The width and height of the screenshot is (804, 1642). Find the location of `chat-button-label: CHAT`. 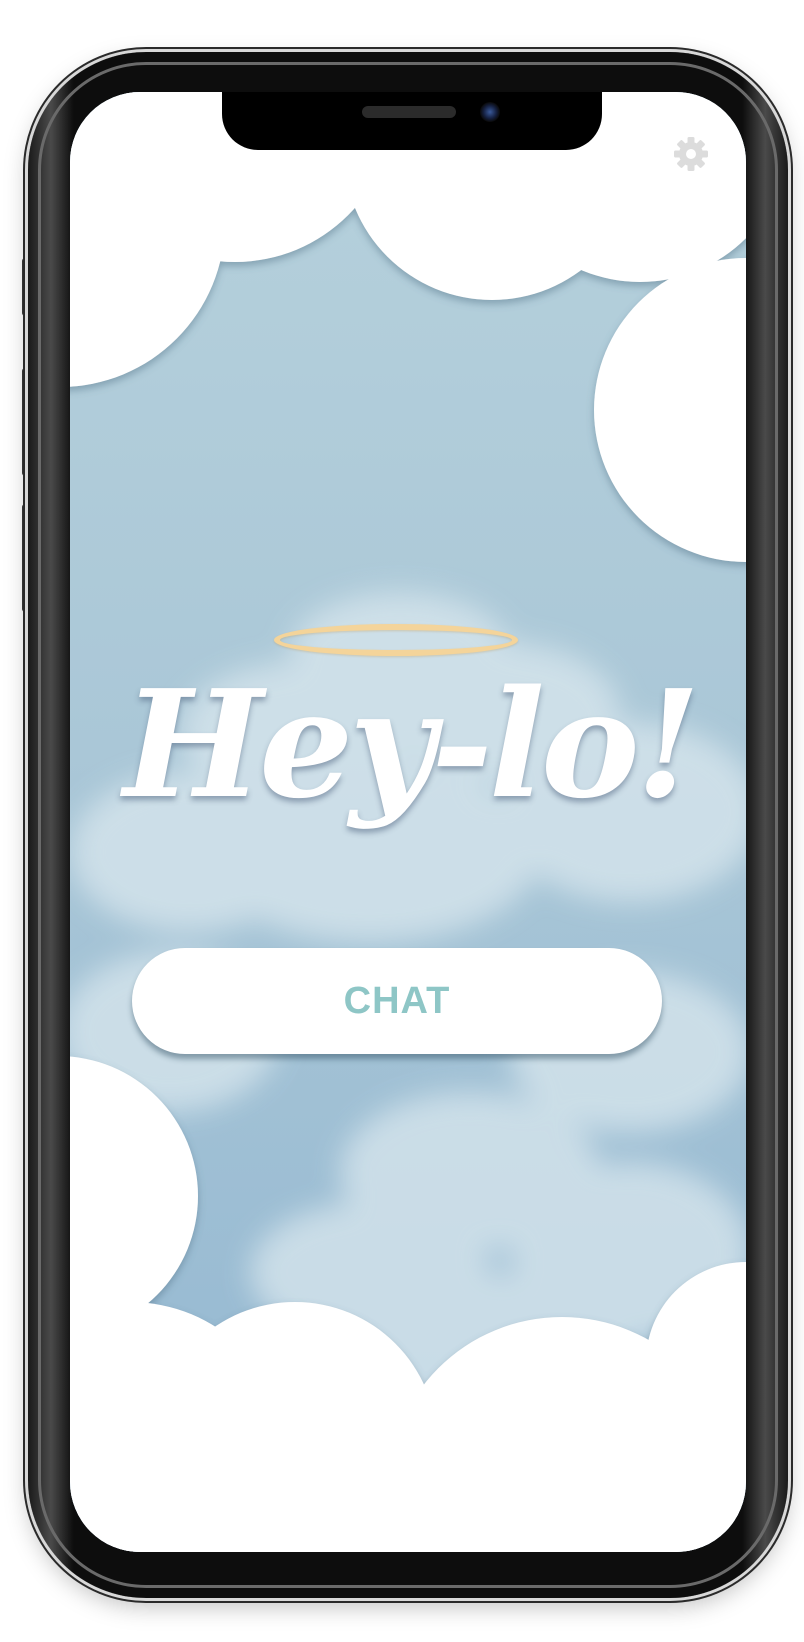

chat-button-label: CHAT is located at coordinates (397, 1000).